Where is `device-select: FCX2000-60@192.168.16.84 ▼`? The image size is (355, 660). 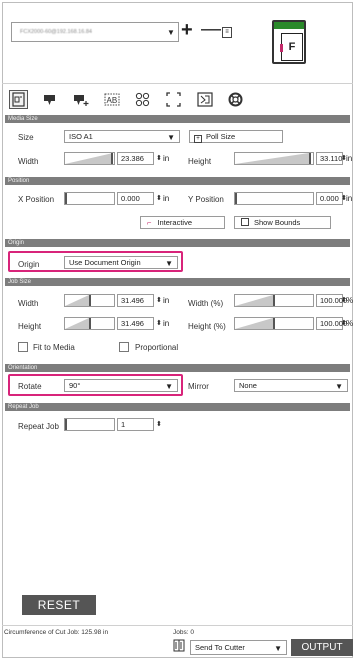
device-select: FCX2000-60@192.168.16.84 ▼ is located at coordinates (95, 32).